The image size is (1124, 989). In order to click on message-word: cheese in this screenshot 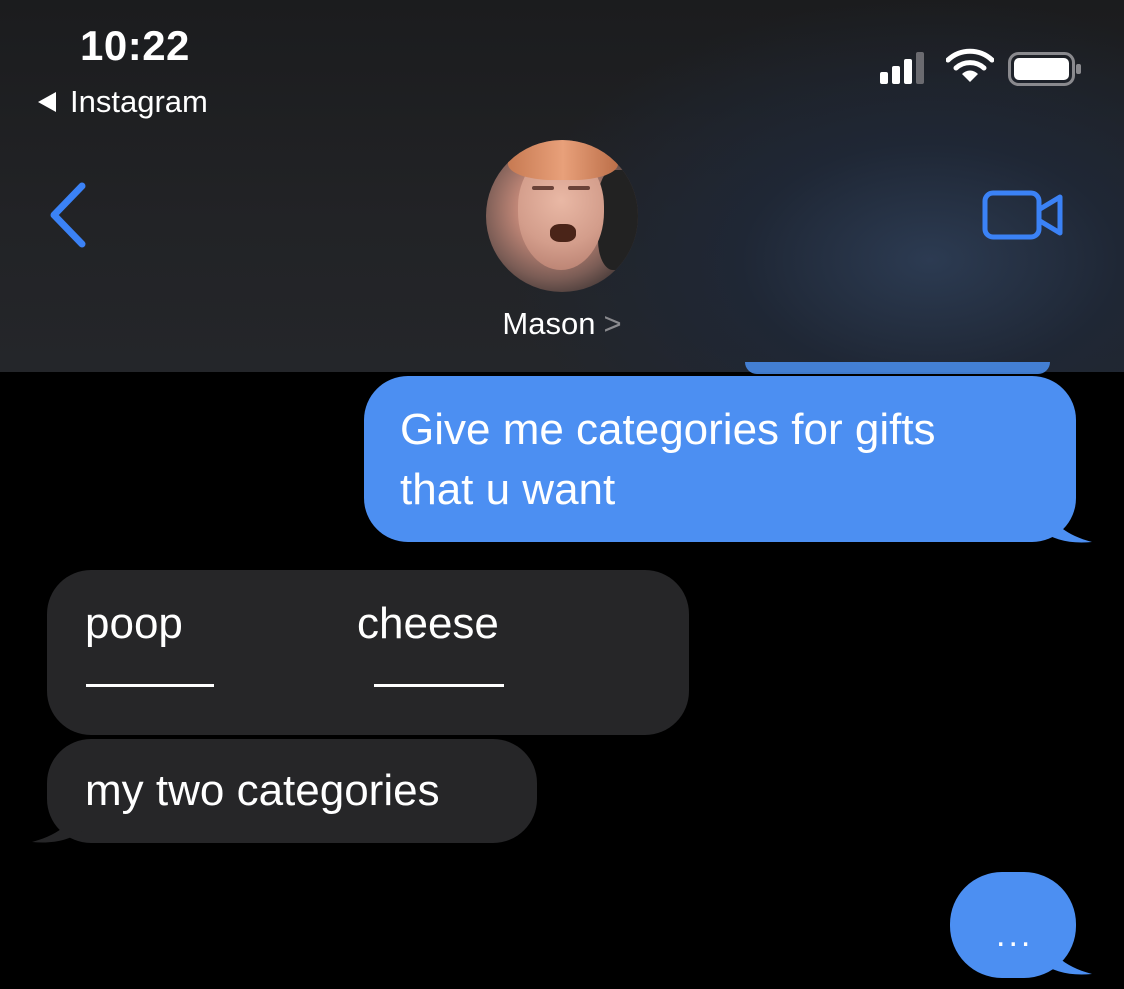, I will do `click(428, 623)`.